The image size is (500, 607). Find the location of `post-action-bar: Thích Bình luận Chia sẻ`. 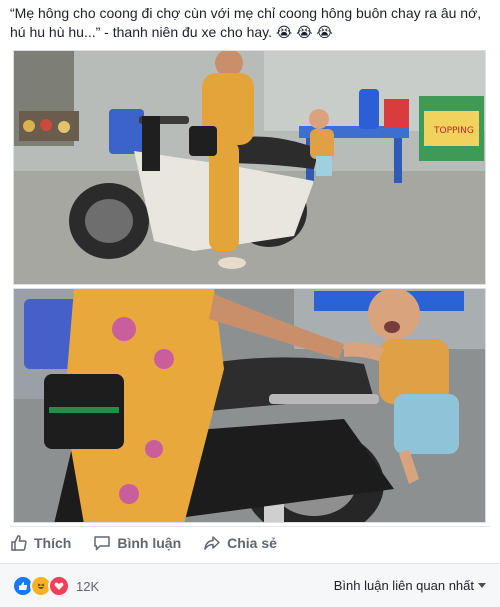

post-action-bar: Thích Bình luận Chia sẻ is located at coordinates (250, 543).